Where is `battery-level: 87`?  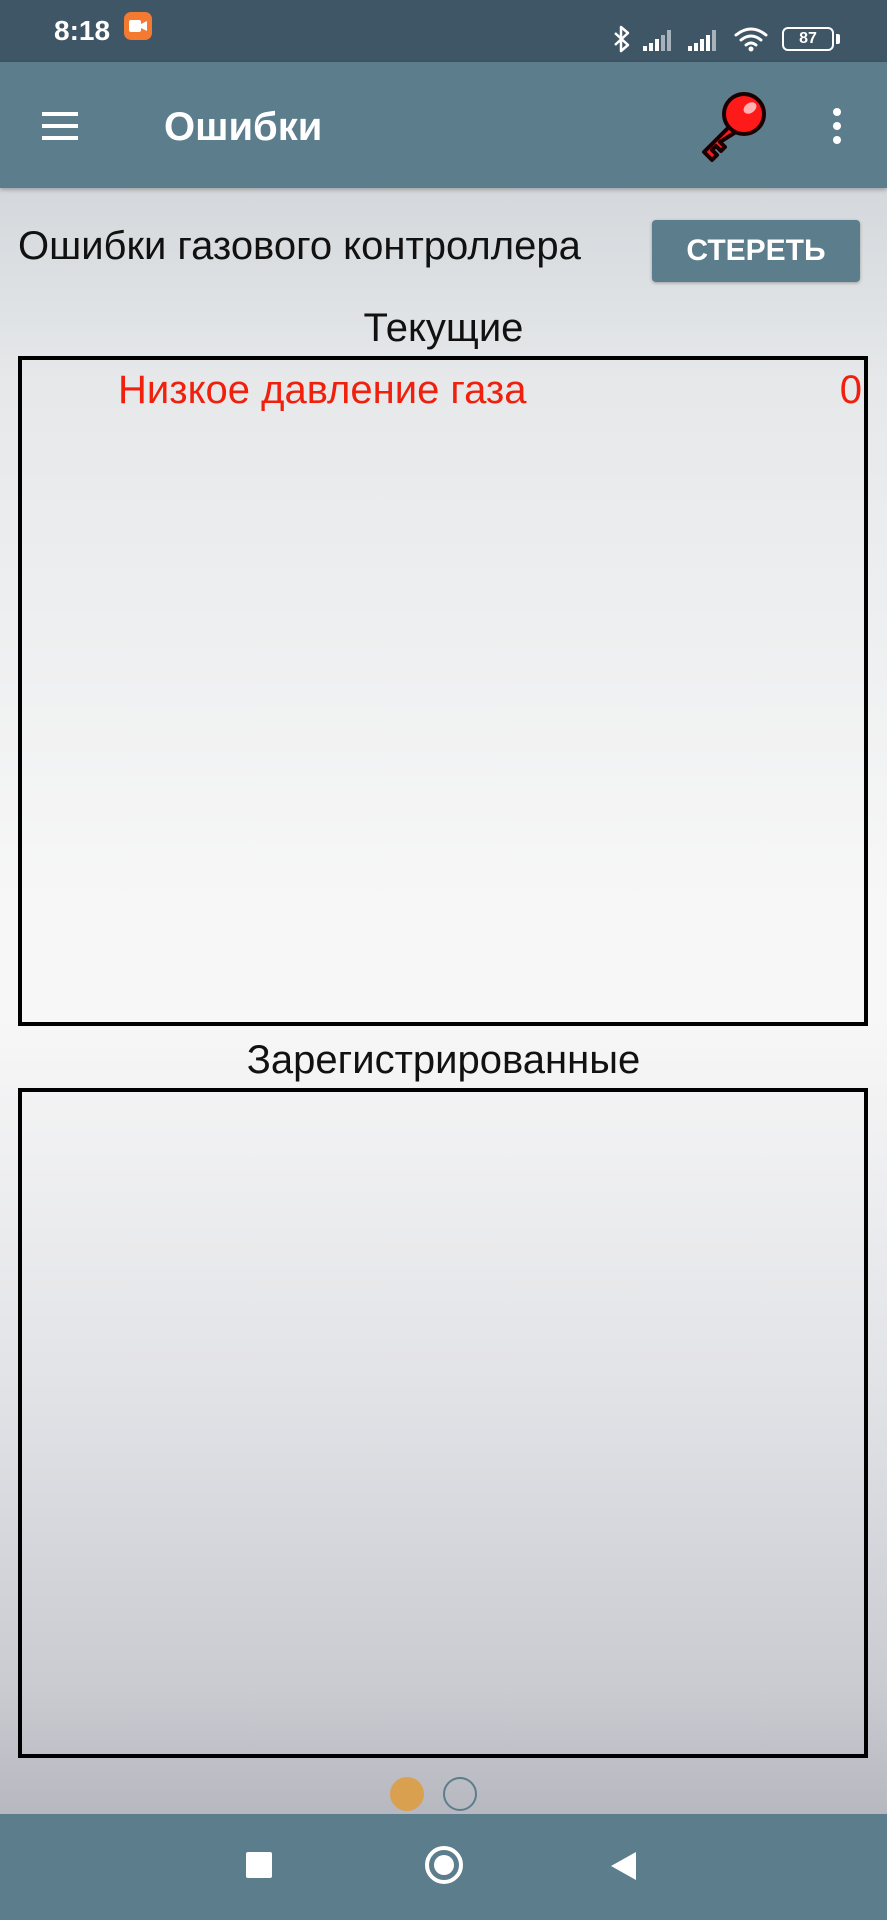 battery-level: 87 is located at coordinates (808, 38).